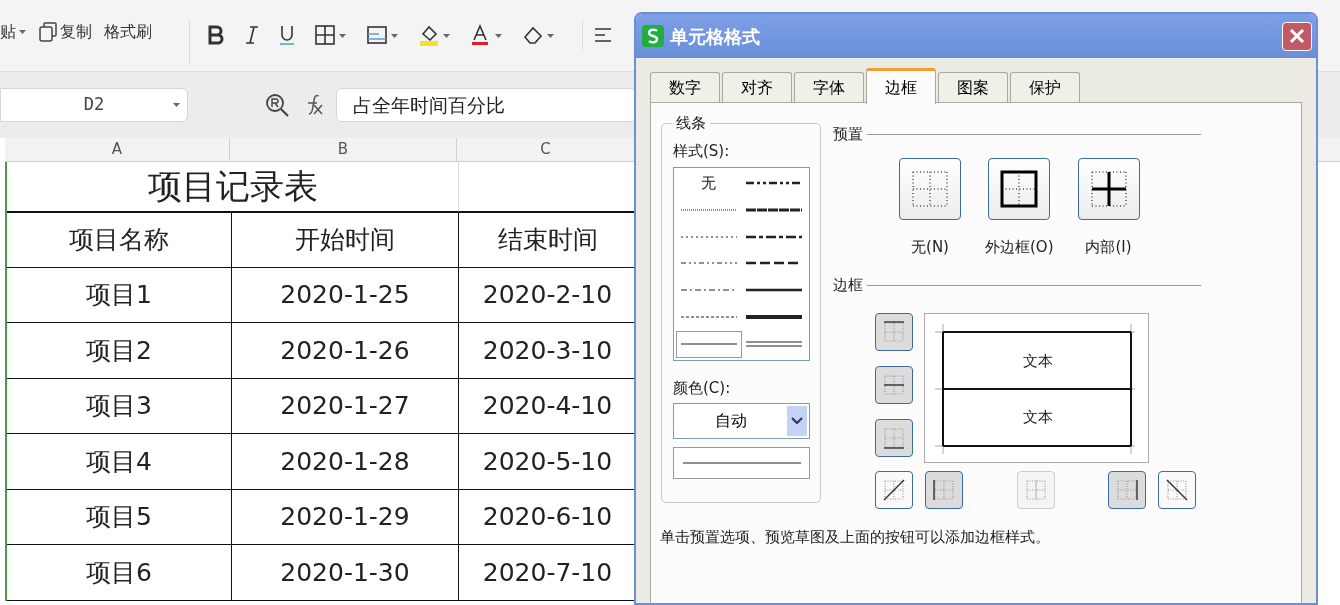 The height and width of the screenshot is (605, 1340). What do you see at coordinates (117, 149) in the screenshot?
I see `column-header: A` at bounding box center [117, 149].